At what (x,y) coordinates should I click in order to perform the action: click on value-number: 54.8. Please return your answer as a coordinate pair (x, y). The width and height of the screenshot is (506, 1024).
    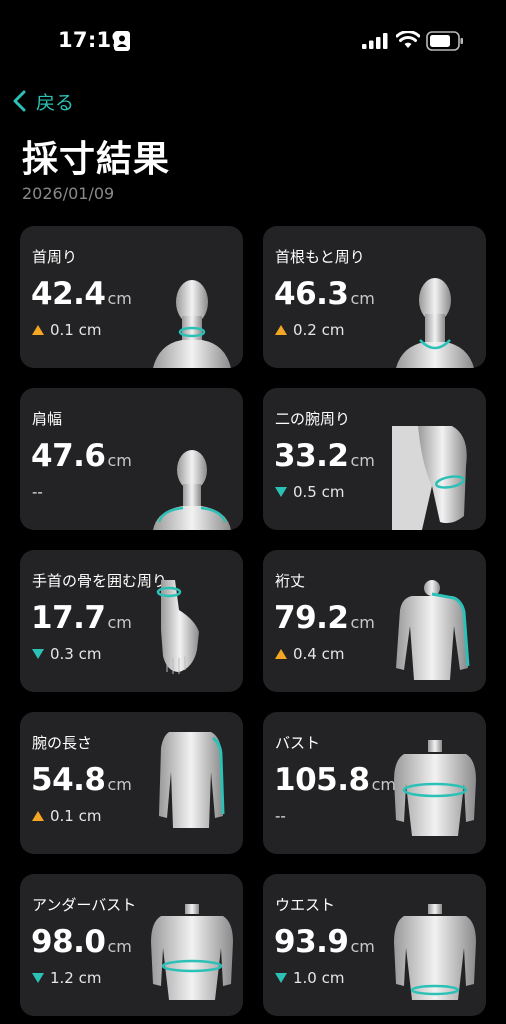
    Looking at the image, I should click on (68, 780).